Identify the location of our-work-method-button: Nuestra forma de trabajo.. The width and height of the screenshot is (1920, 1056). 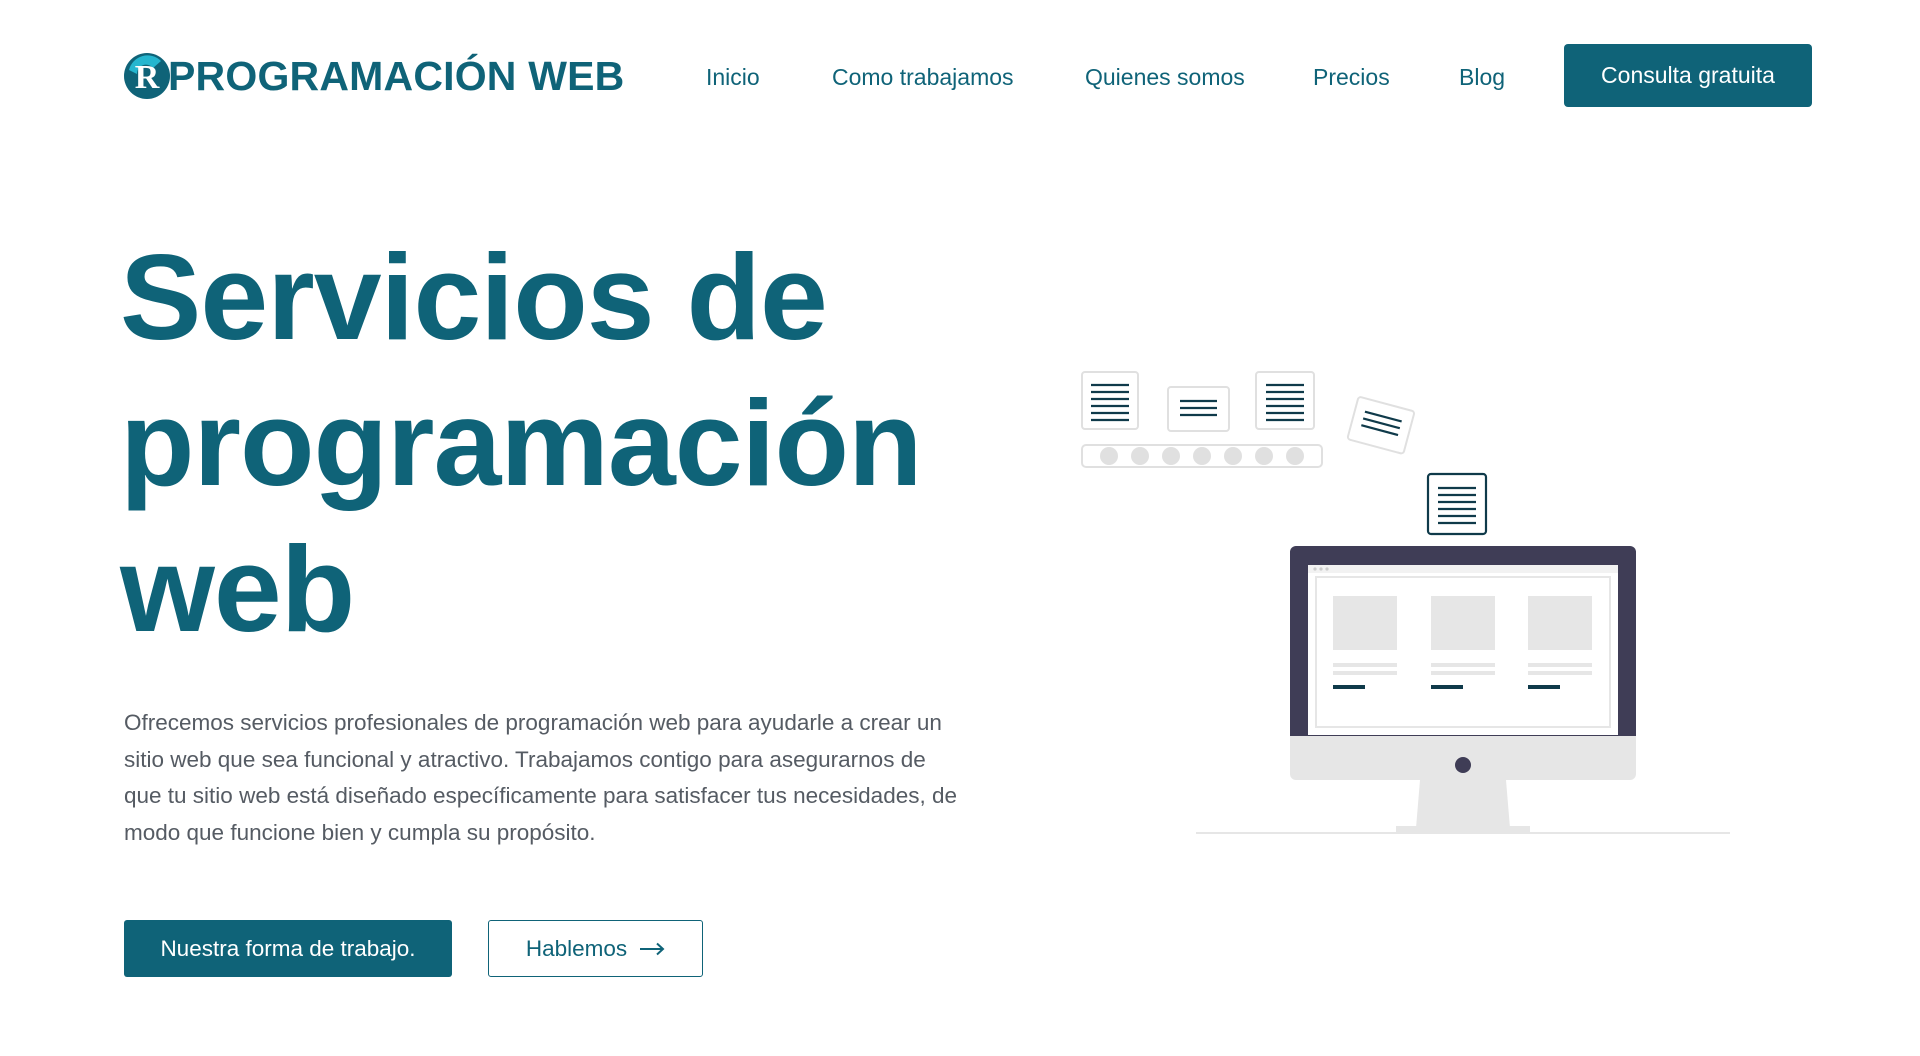
(288, 948).